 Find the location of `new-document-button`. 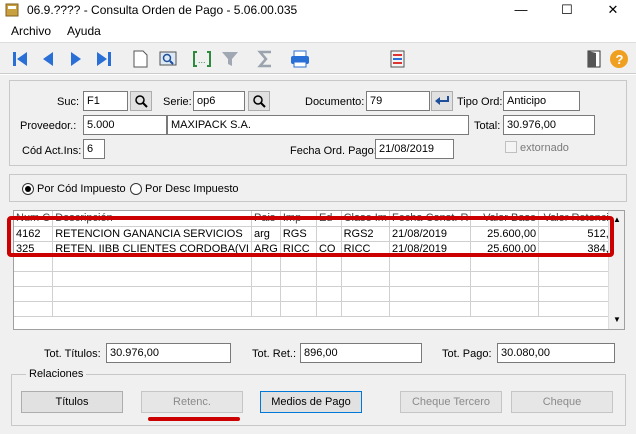

new-document-button is located at coordinates (140, 59).